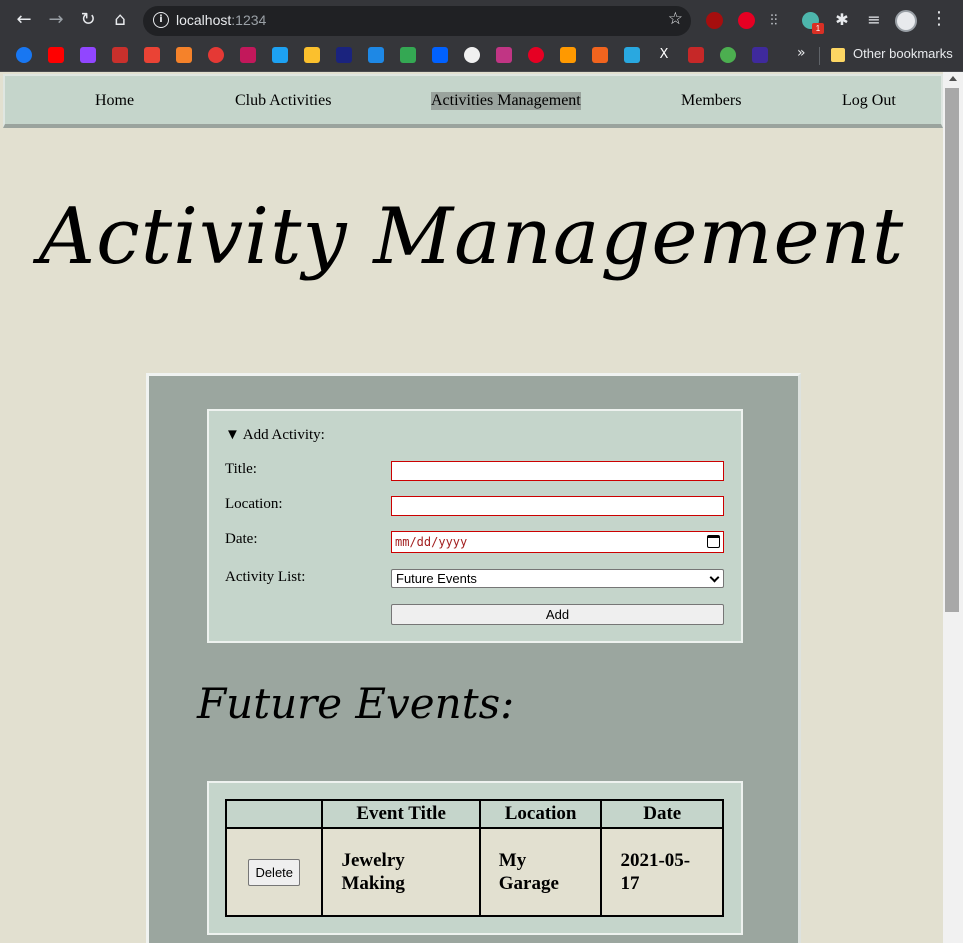  Describe the element at coordinates (746, 20) in the screenshot. I see `pinterest-extension-icon` at that location.